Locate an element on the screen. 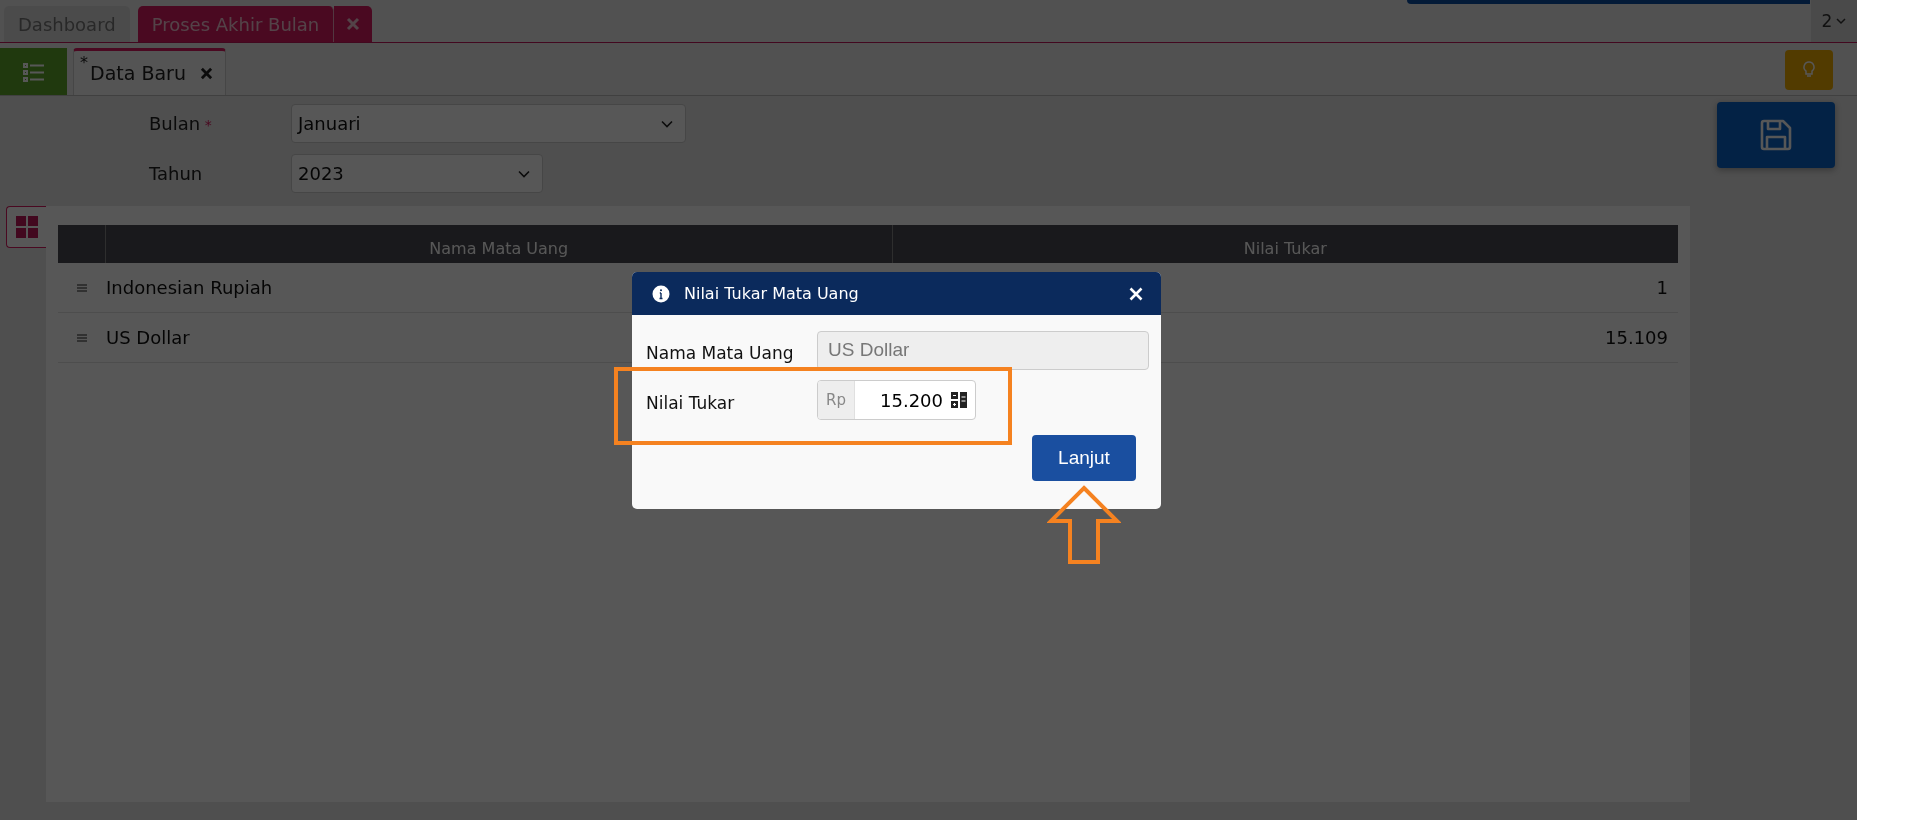  amount-value: 15.200 is located at coordinates (911, 400).